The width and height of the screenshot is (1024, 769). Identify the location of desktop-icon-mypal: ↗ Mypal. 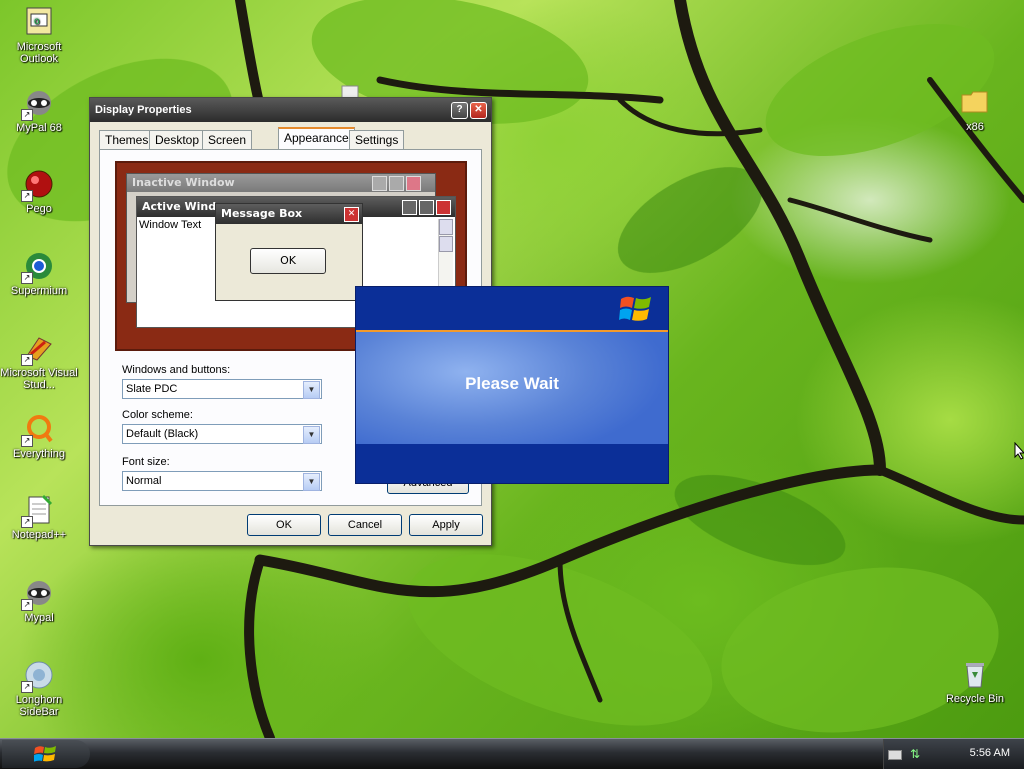
(39, 600).